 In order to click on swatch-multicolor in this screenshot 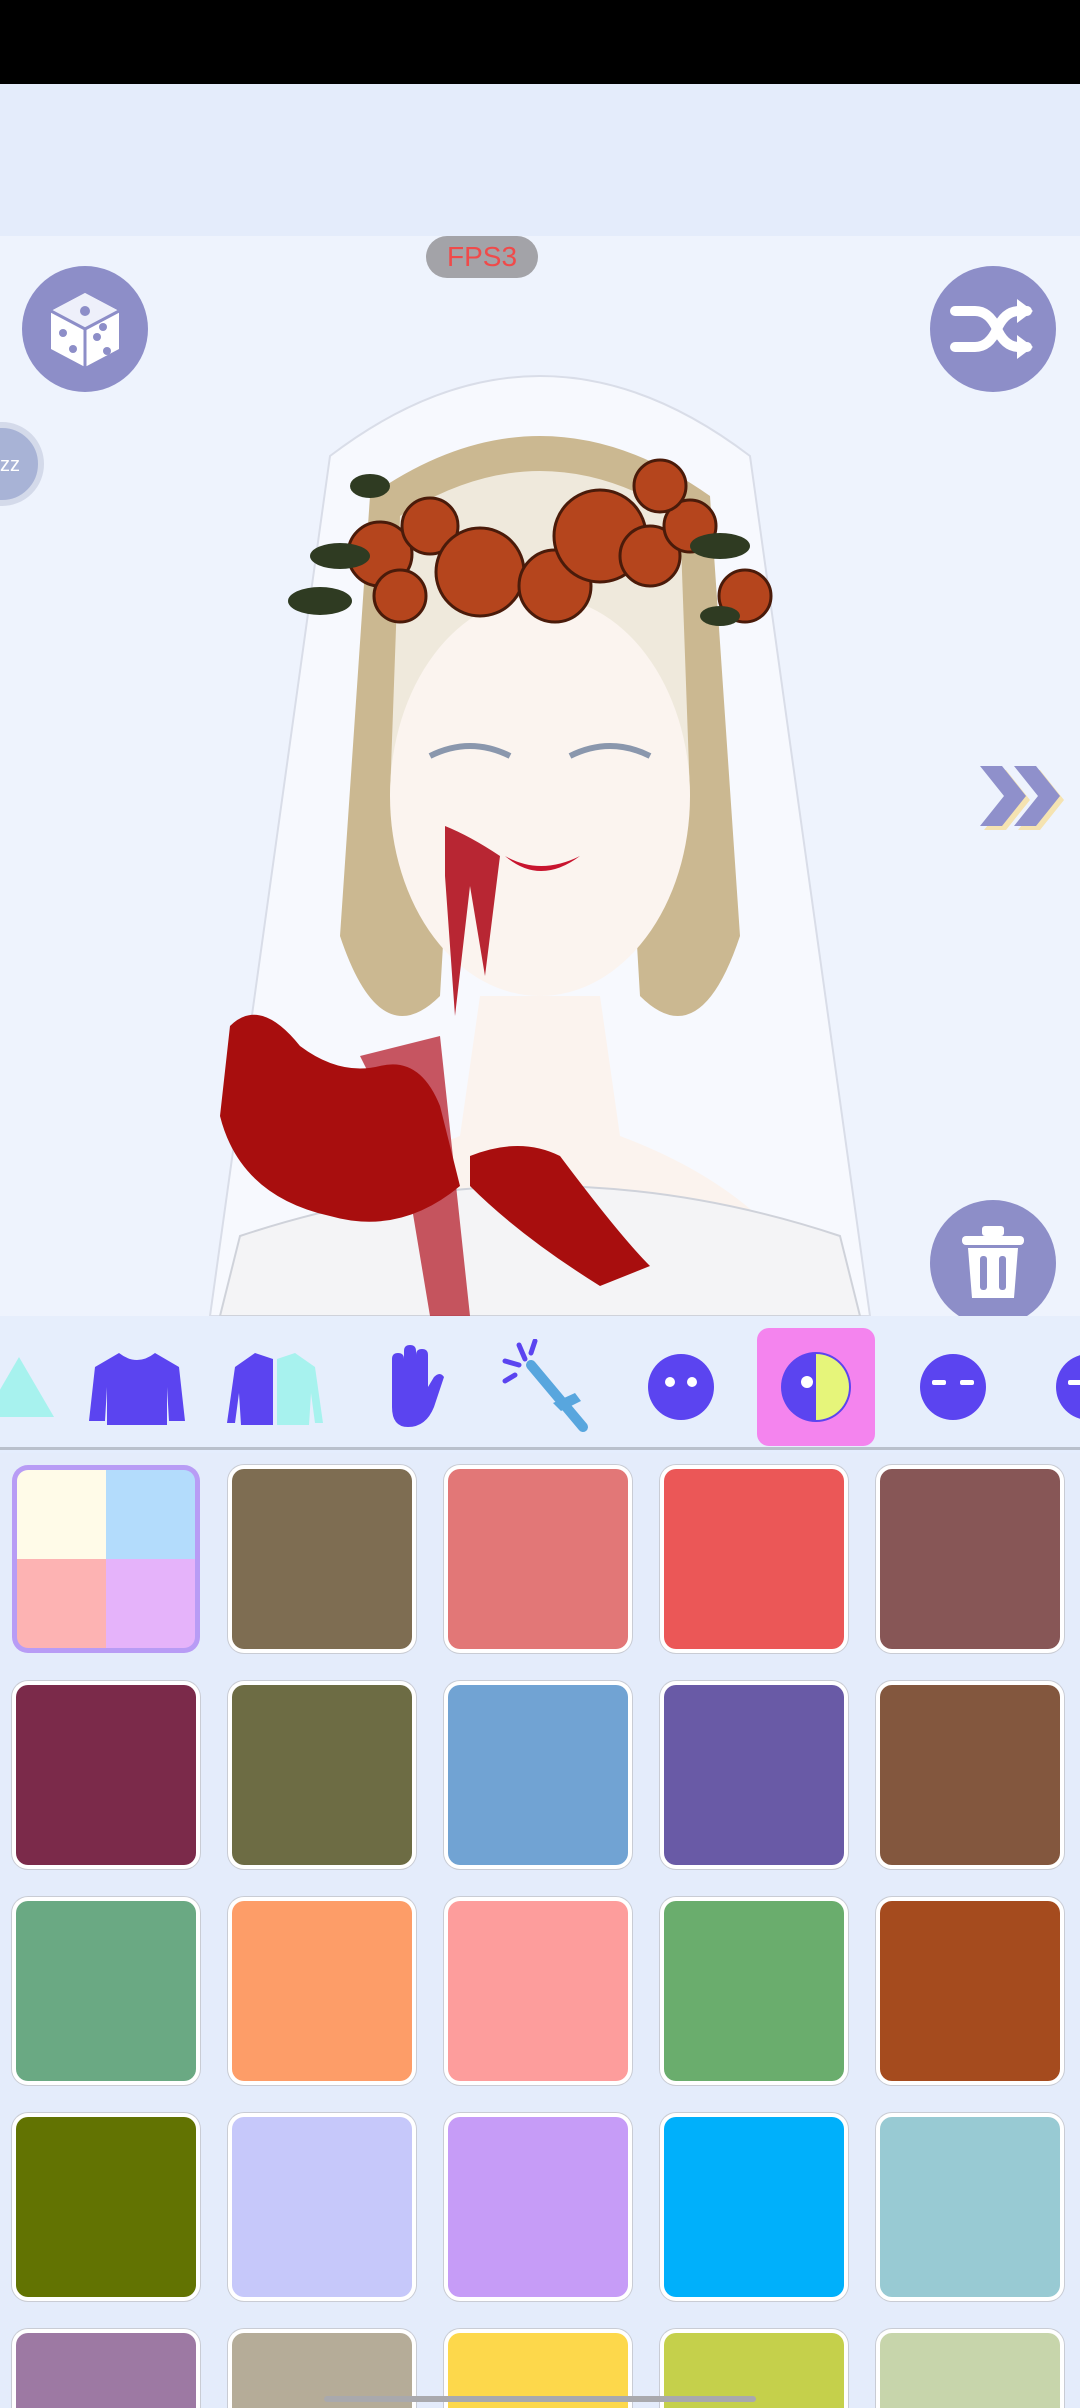, I will do `click(106, 1559)`.